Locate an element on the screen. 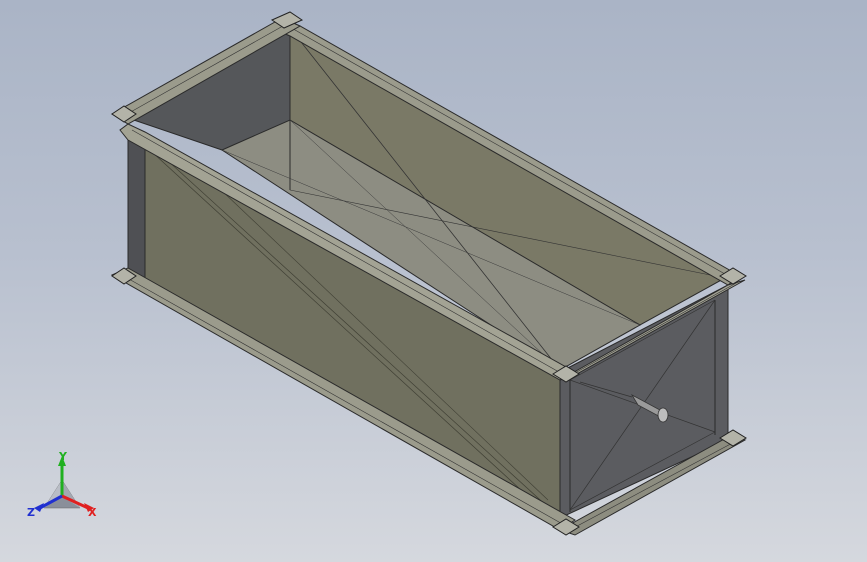 This screenshot has height=562, width=867. z-axis-label: Z is located at coordinates (31, 512).